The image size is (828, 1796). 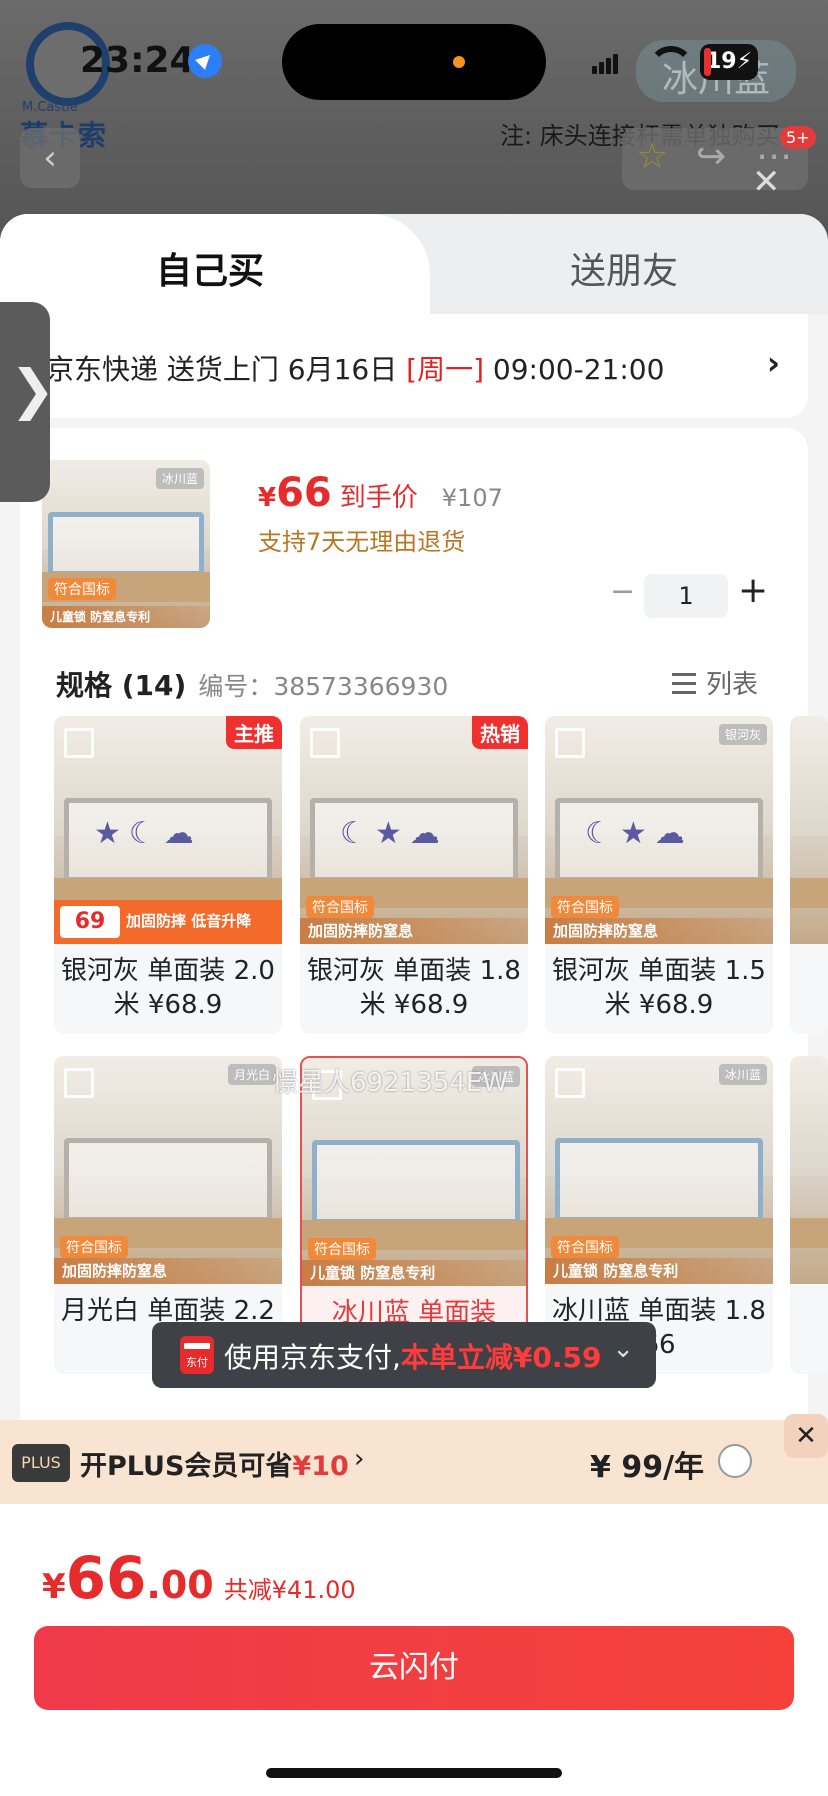 I want to click on spec-title: 规格 (14), so click(x=121, y=685).